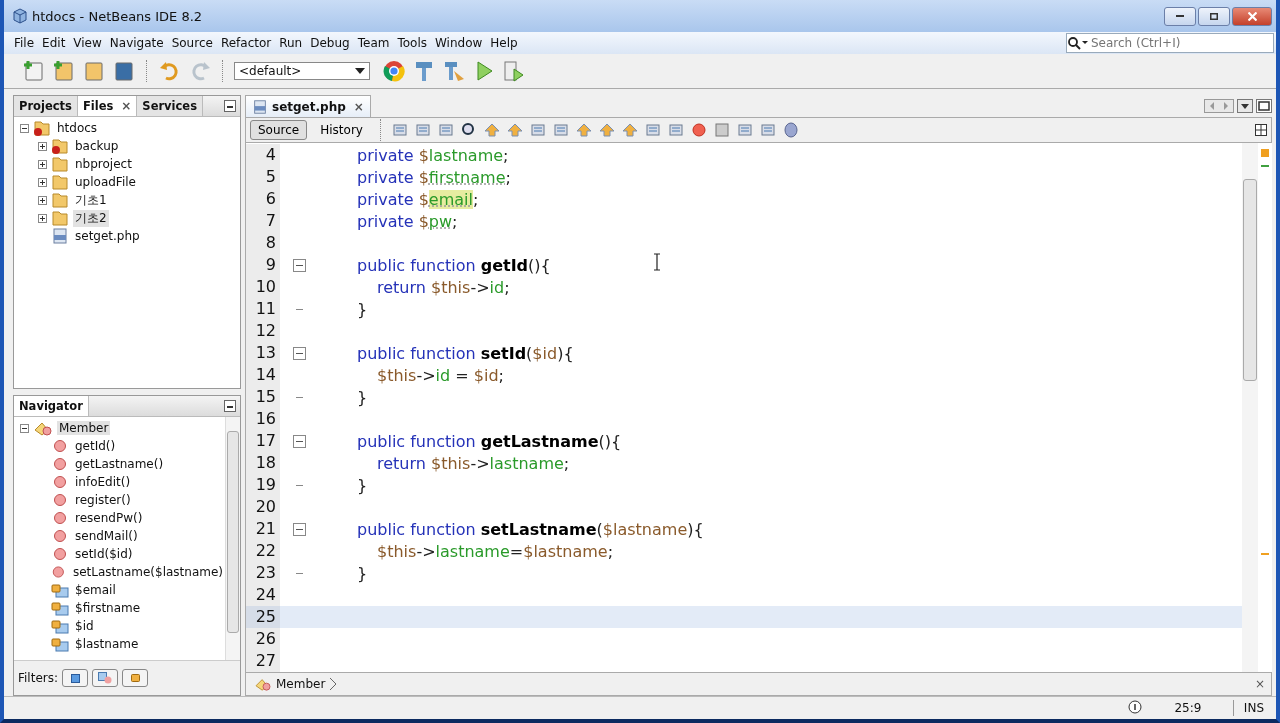 This screenshot has width=1280, height=723. I want to click on panel-tab: Projects, so click(46, 106).